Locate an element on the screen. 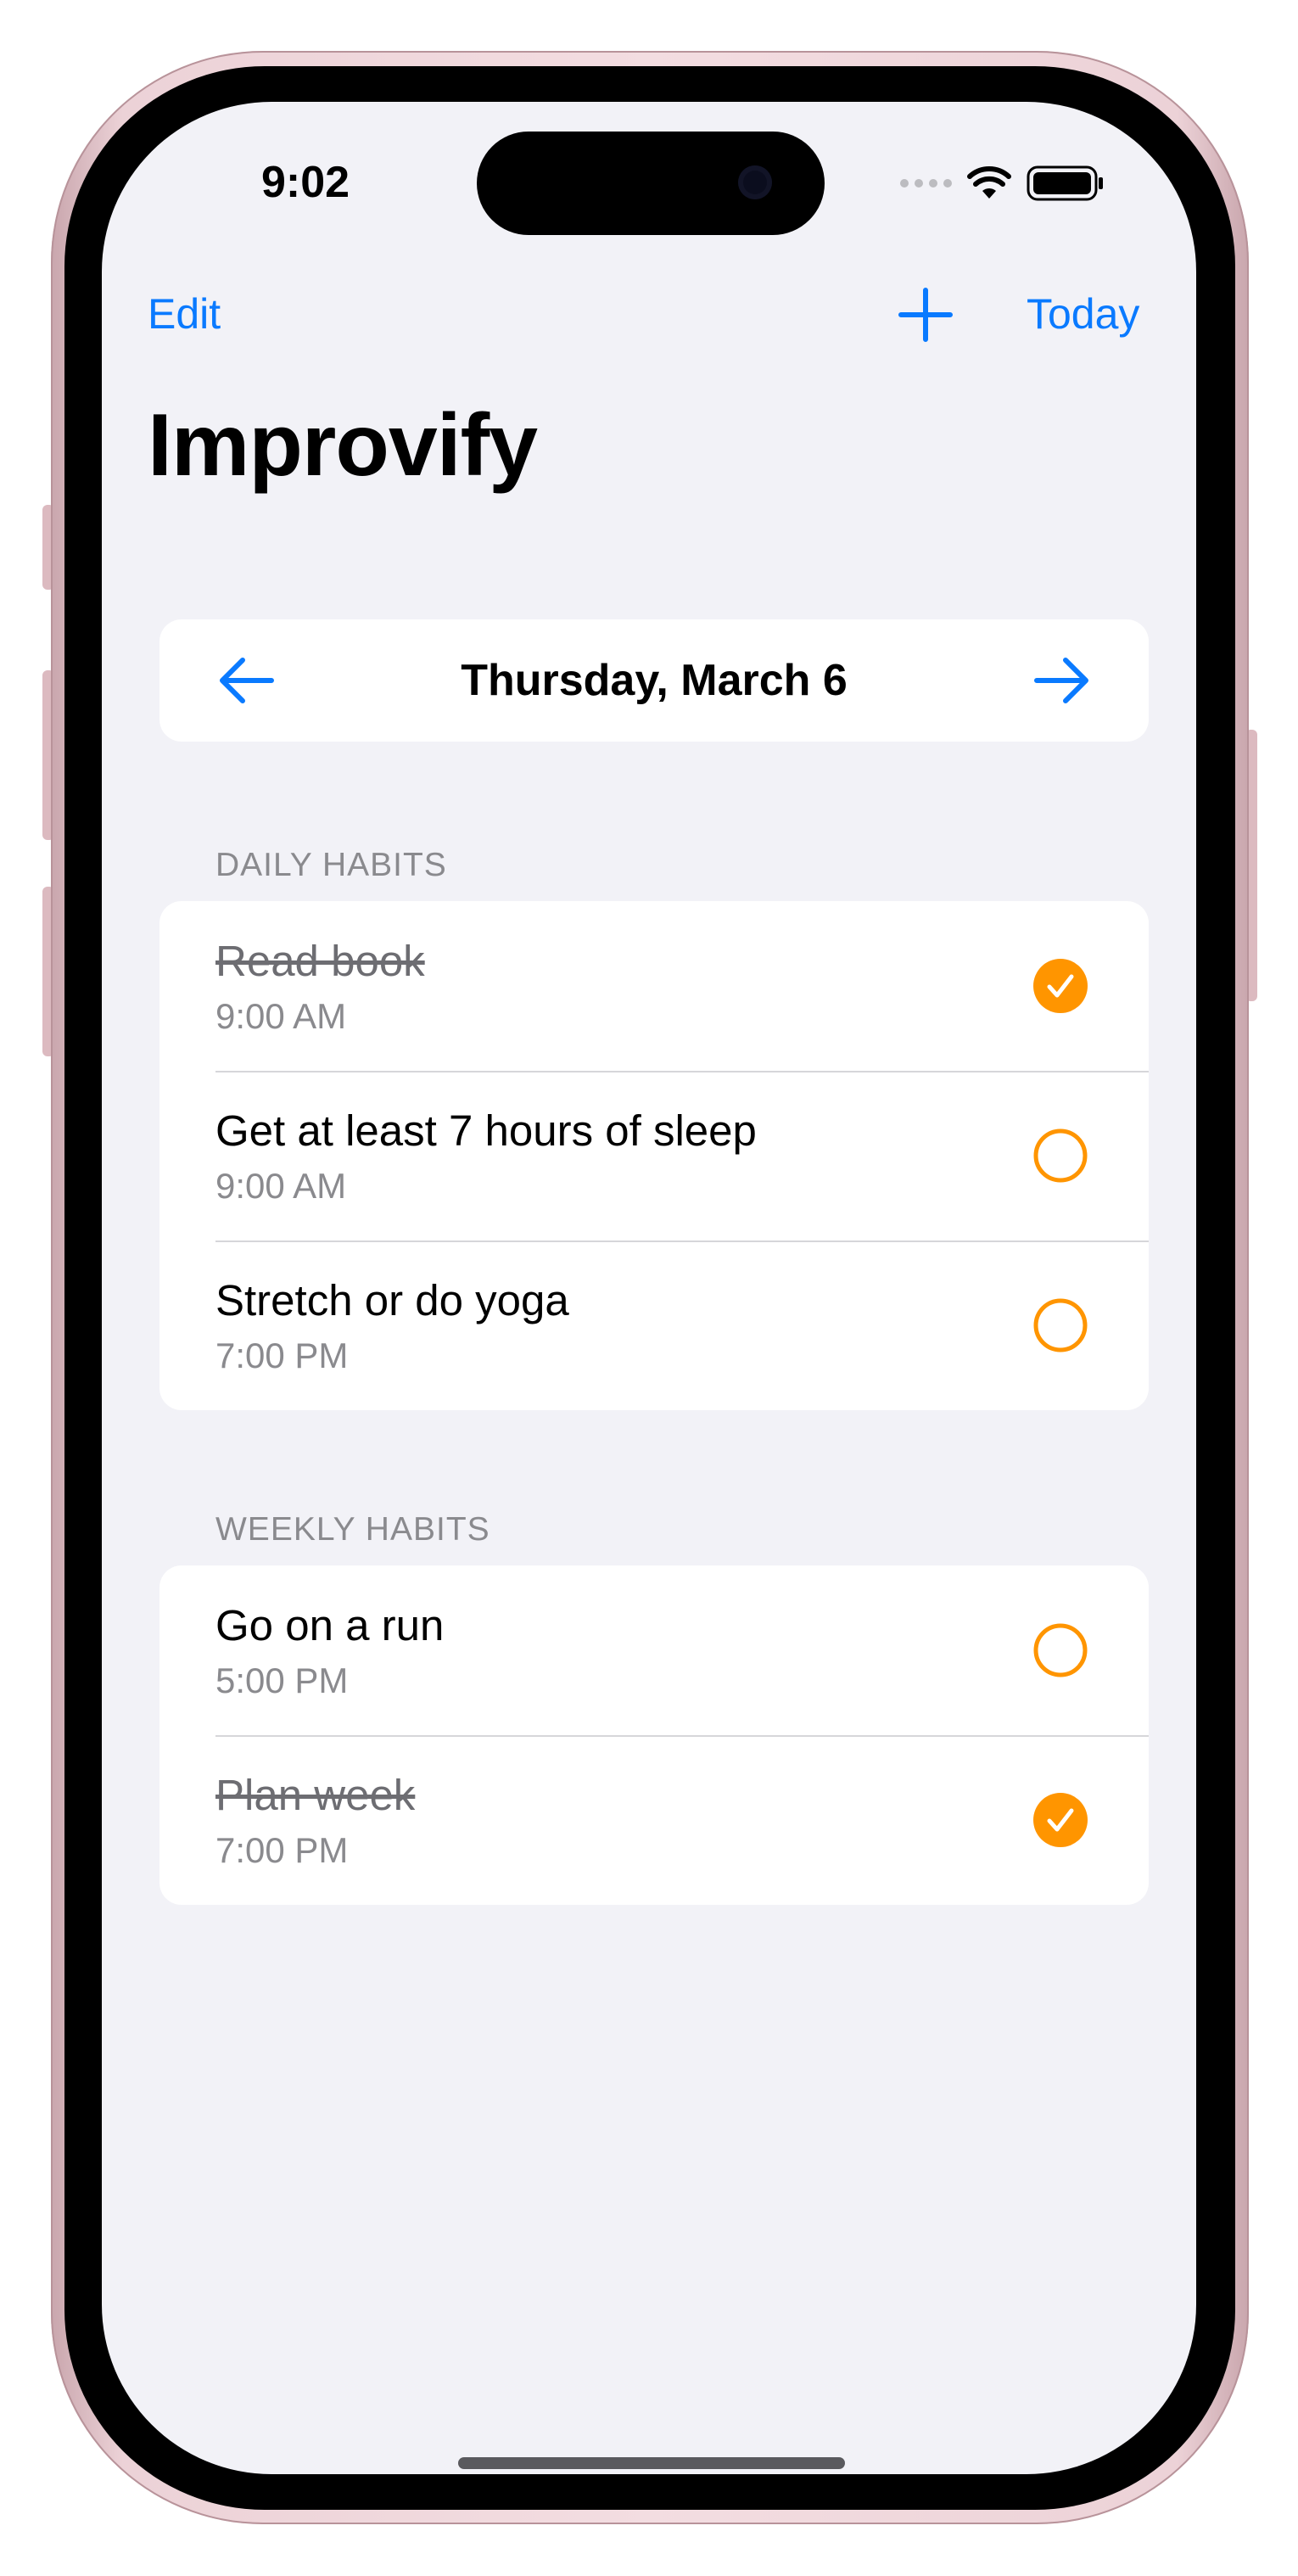 The width and height of the screenshot is (1298, 2576). habit-title: Stretch or do yoga is located at coordinates (392, 1300).